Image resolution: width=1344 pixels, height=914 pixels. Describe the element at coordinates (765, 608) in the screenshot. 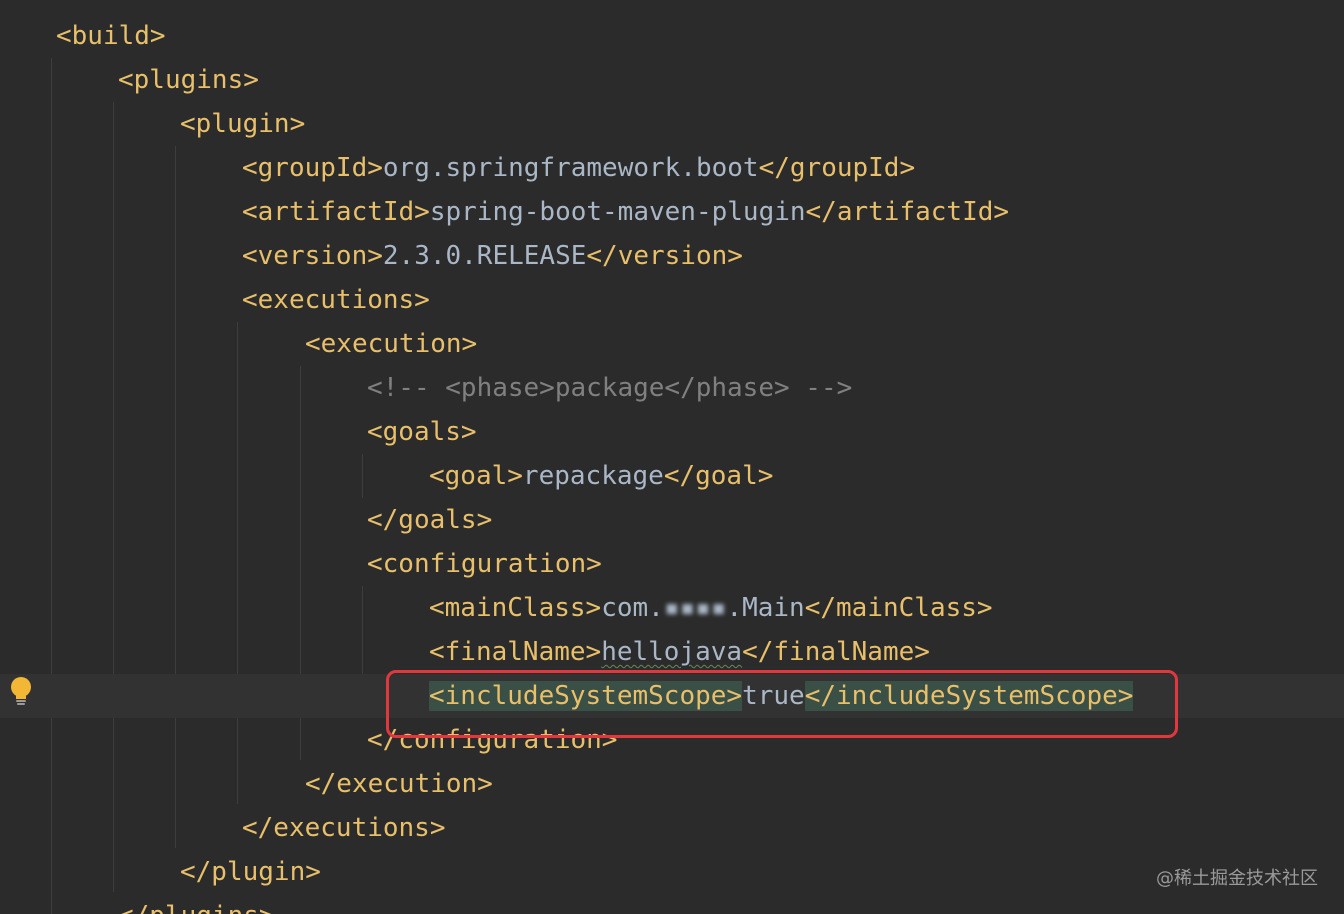

I see `xml-text: .Main` at that location.